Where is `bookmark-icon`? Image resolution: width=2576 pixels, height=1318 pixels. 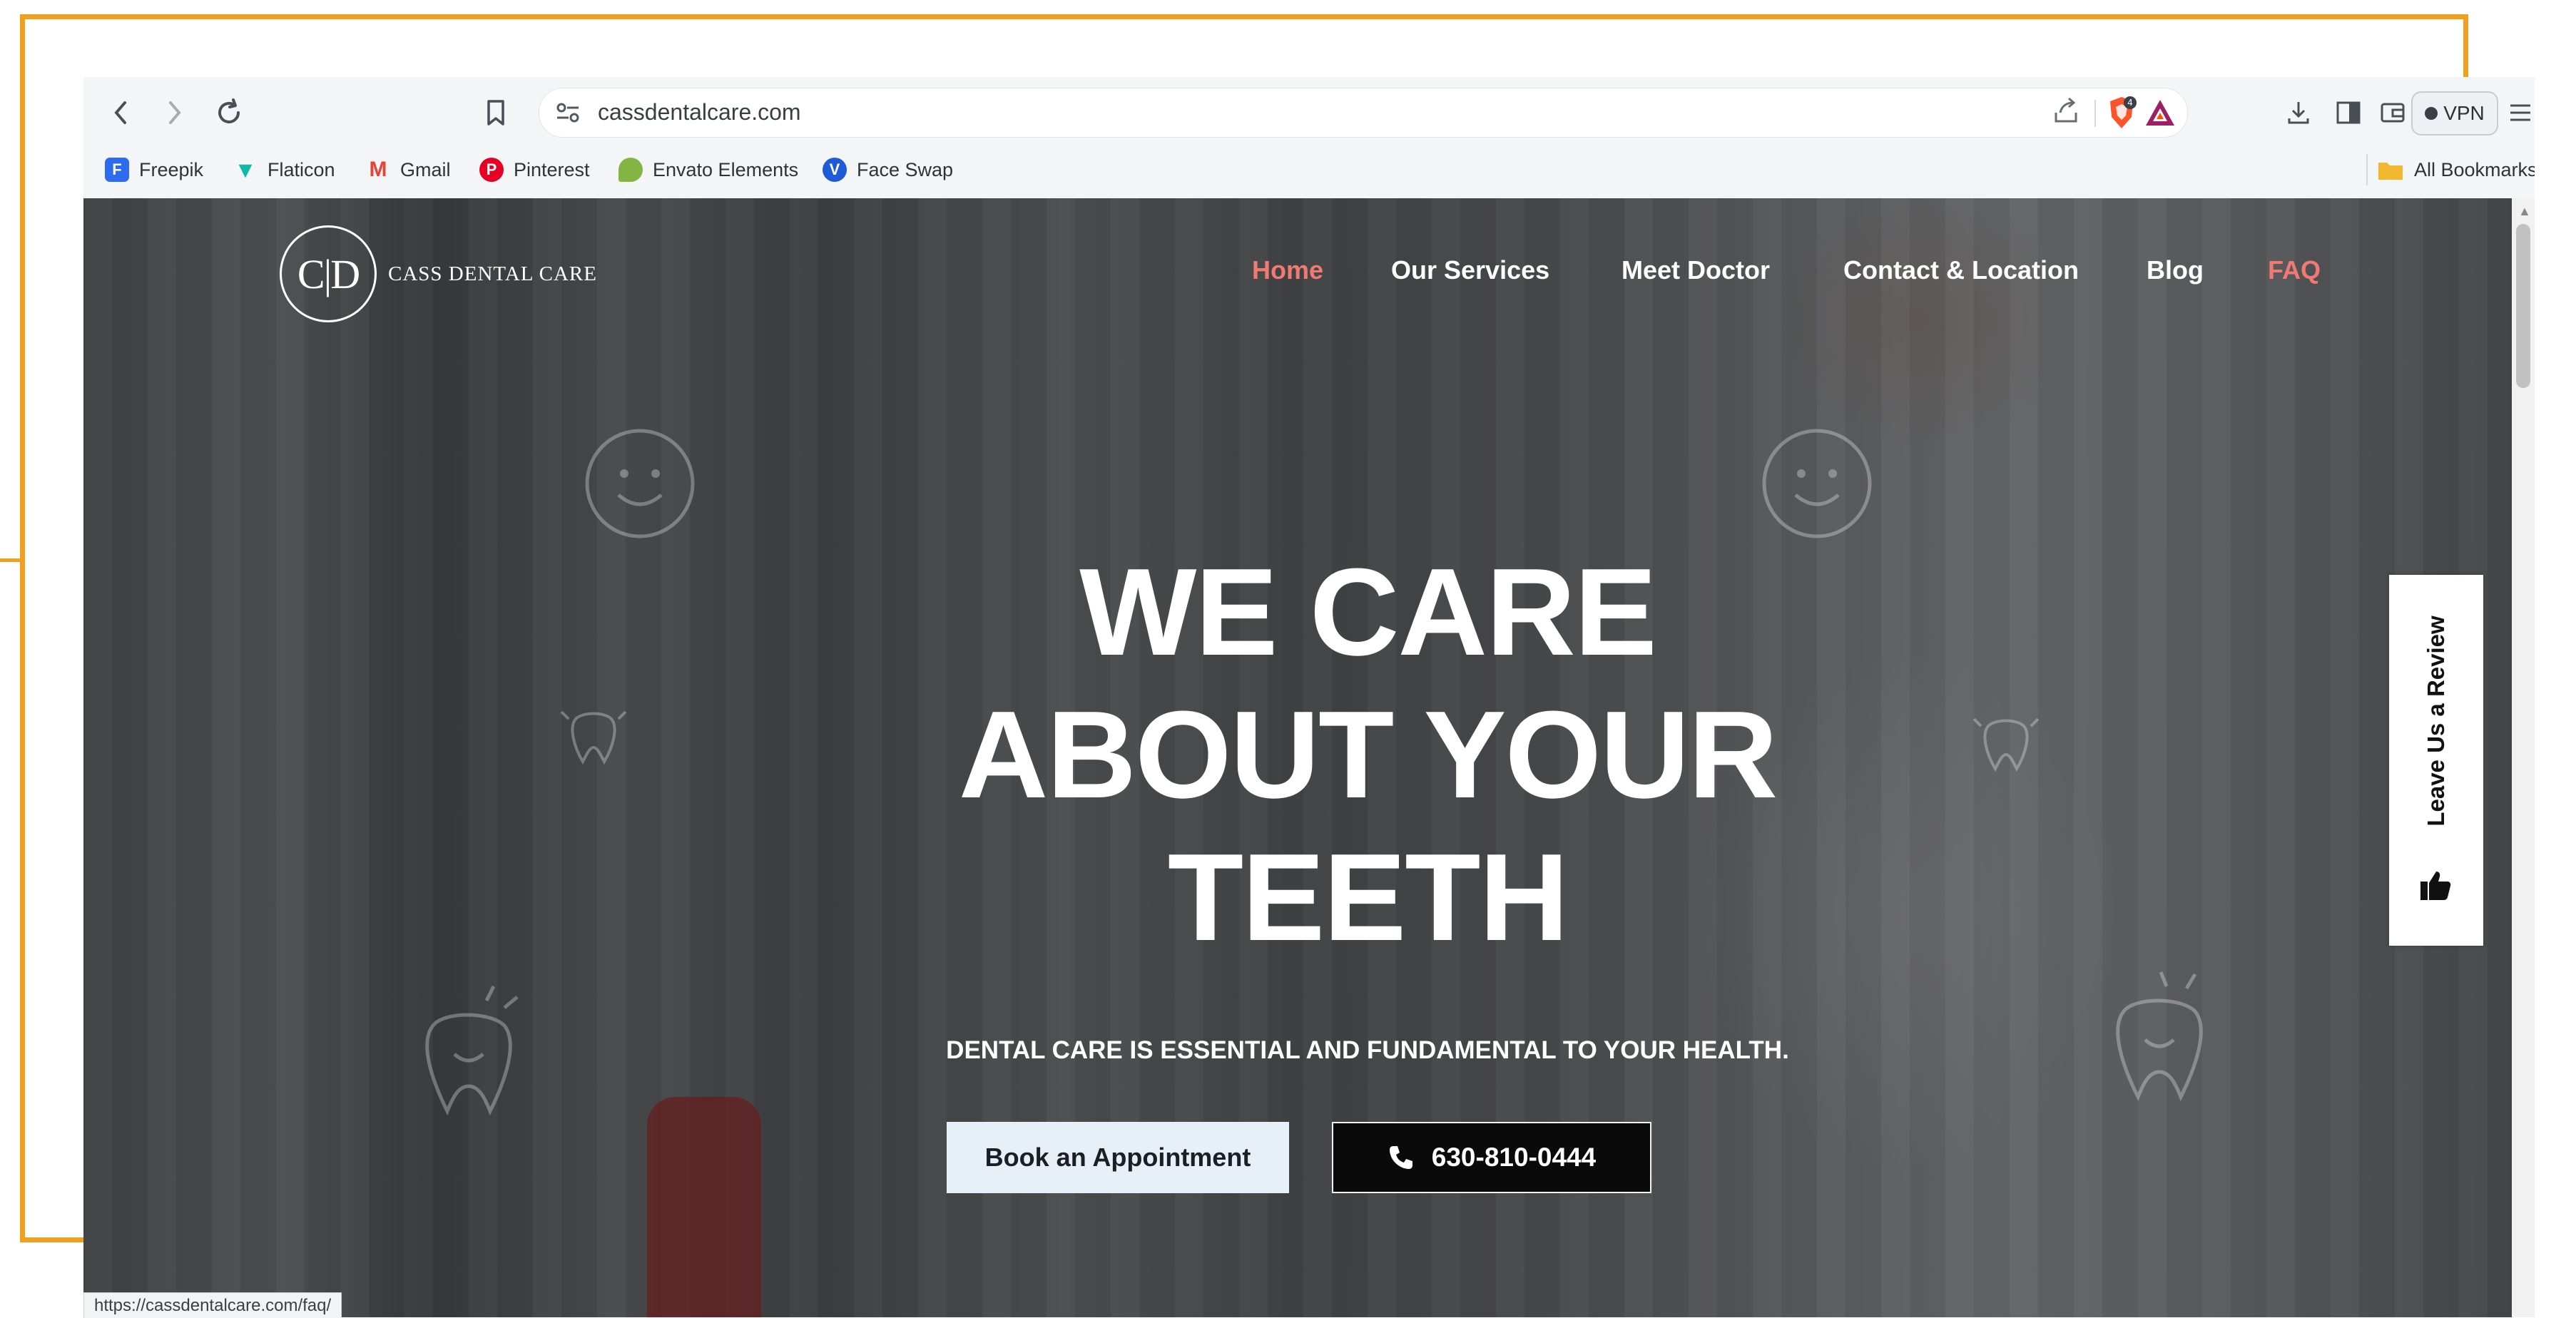
bookmark-icon is located at coordinates (495, 113).